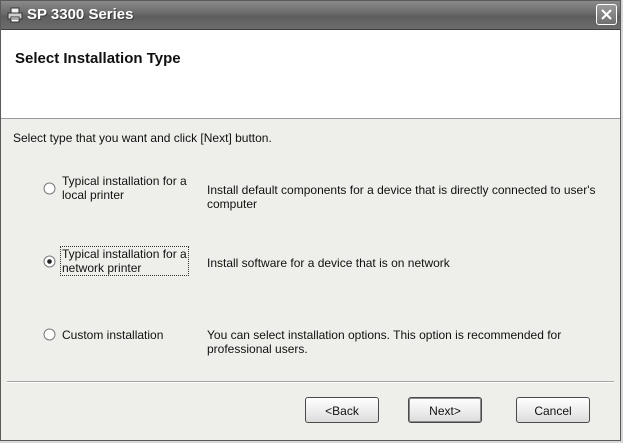  What do you see at coordinates (98, 58) in the screenshot?
I see `page-title: Select Installation Type` at bounding box center [98, 58].